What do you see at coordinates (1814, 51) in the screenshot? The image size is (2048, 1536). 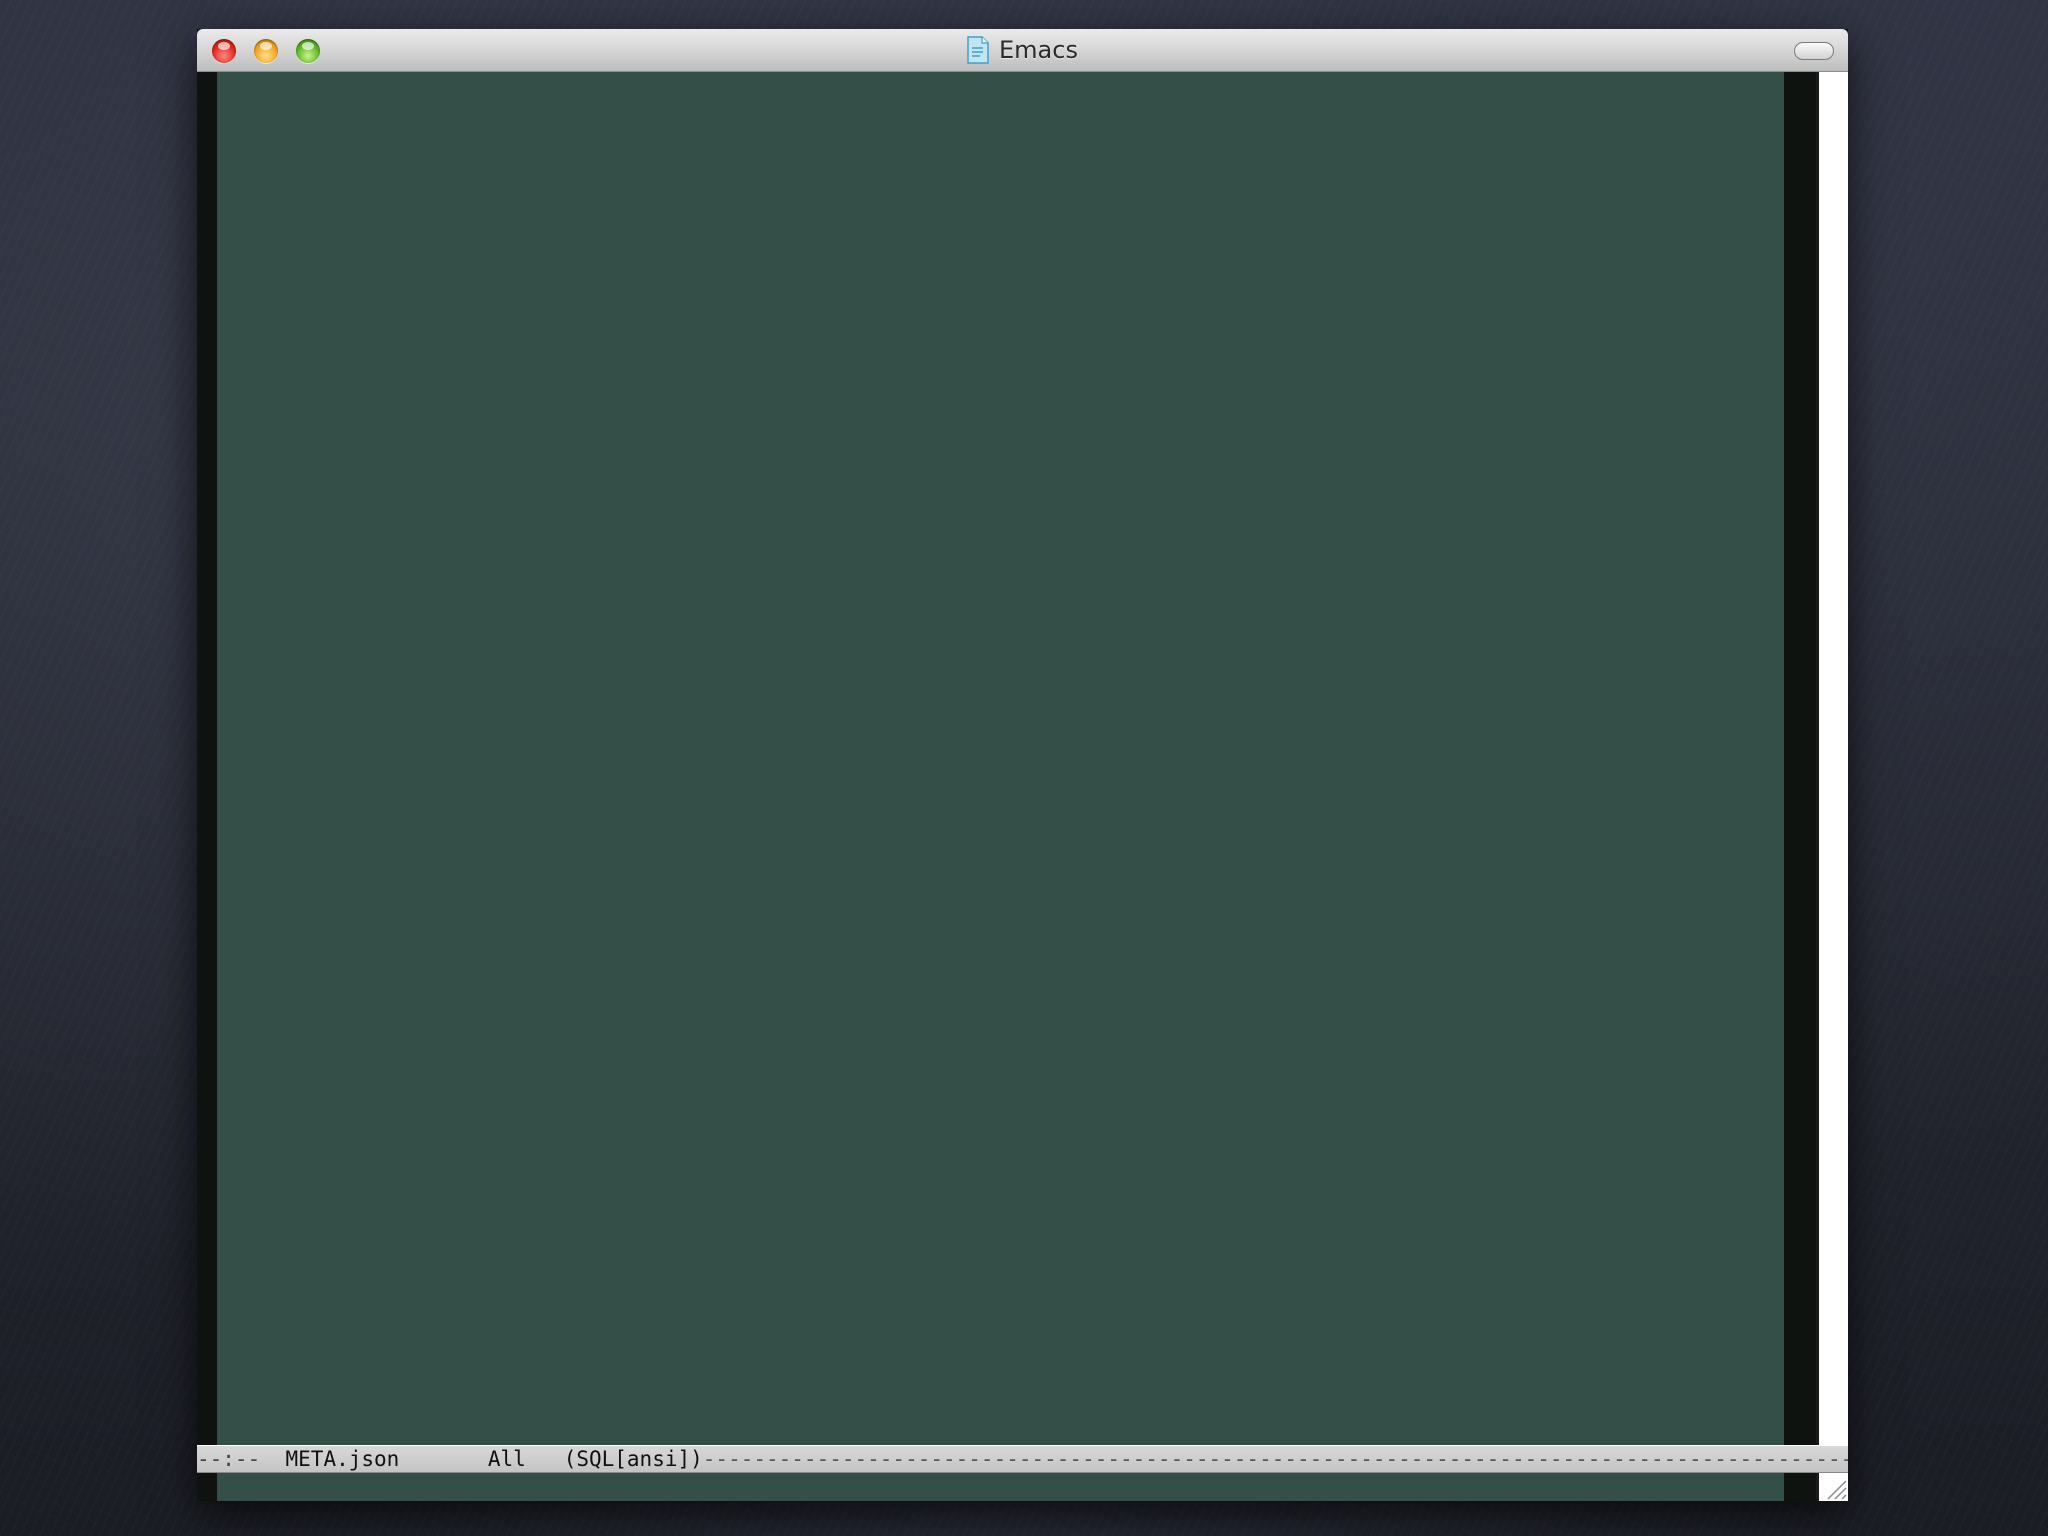 I see `toolbar-toggle-button` at bounding box center [1814, 51].